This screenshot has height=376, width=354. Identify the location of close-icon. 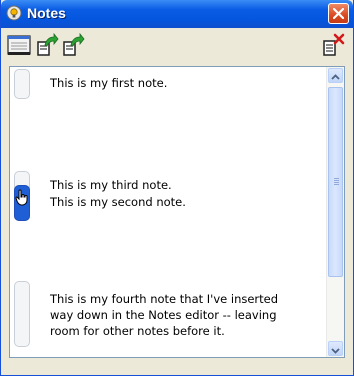
(338, 13).